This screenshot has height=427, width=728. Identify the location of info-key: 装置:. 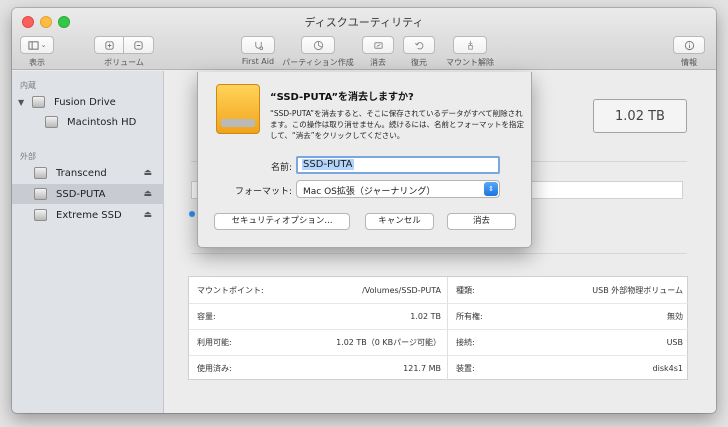
(465, 368).